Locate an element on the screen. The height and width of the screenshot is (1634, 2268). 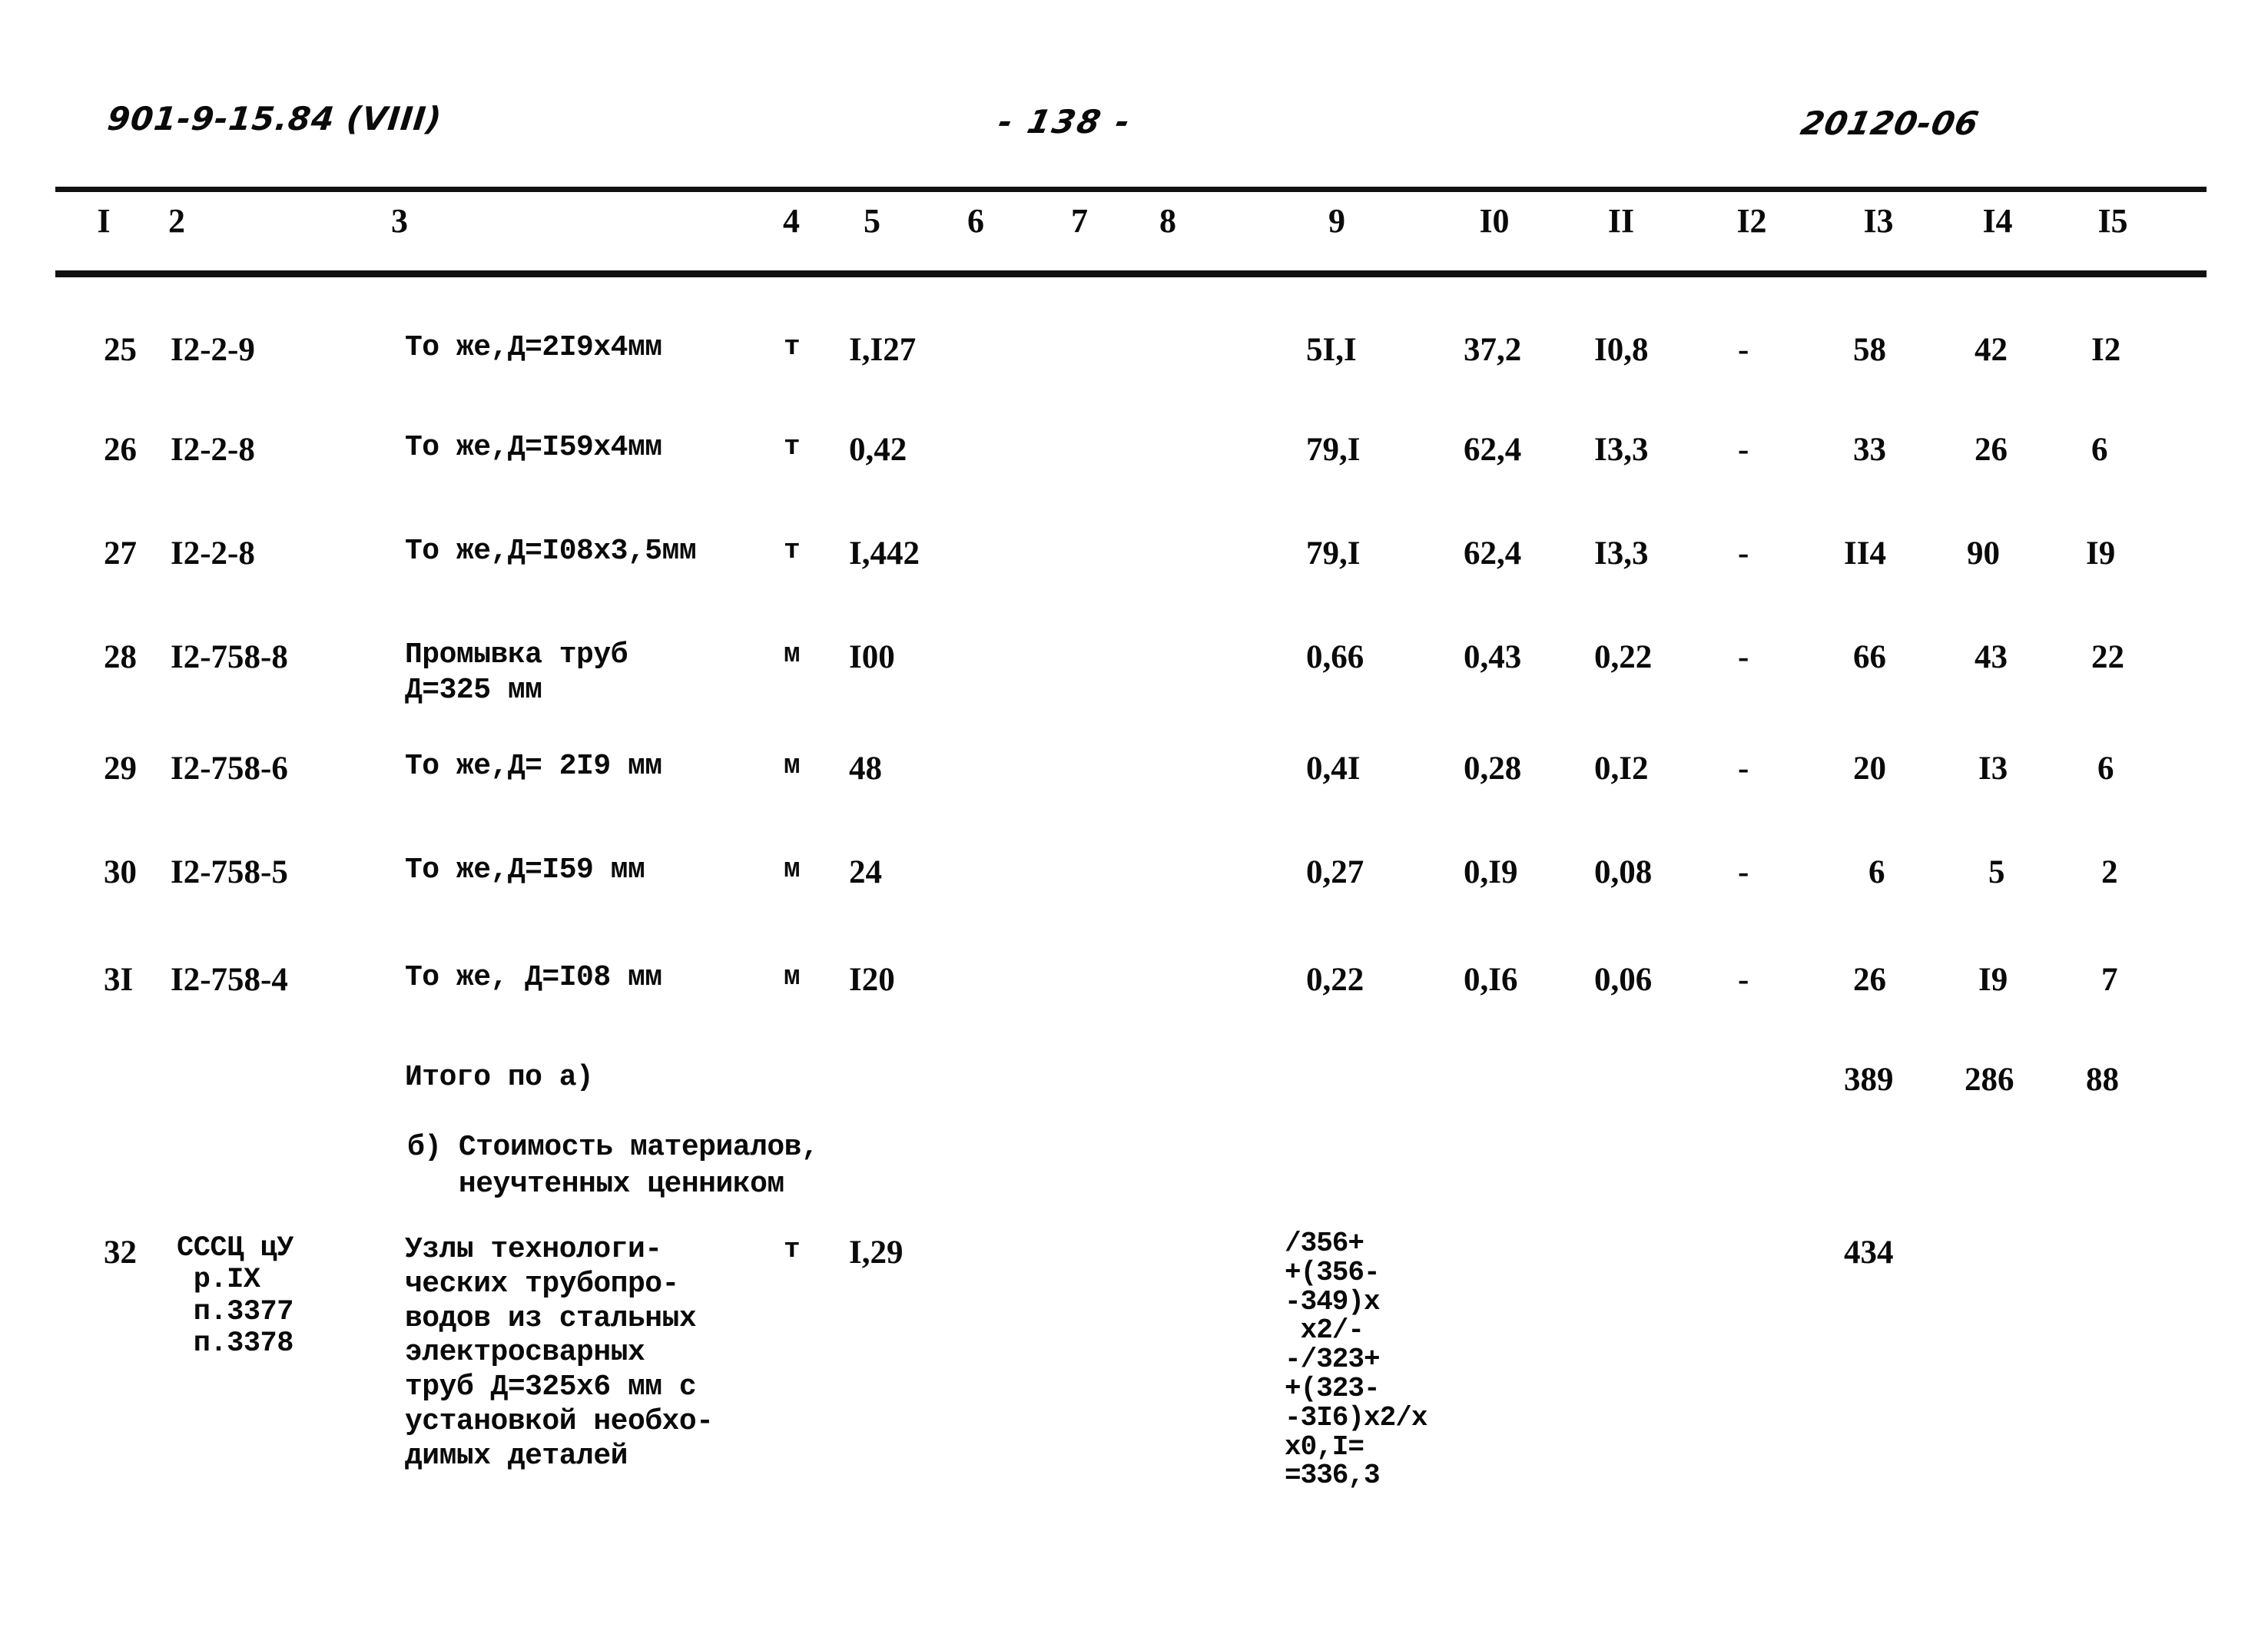
column-header-14: I4 is located at coordinates (1998, 221).